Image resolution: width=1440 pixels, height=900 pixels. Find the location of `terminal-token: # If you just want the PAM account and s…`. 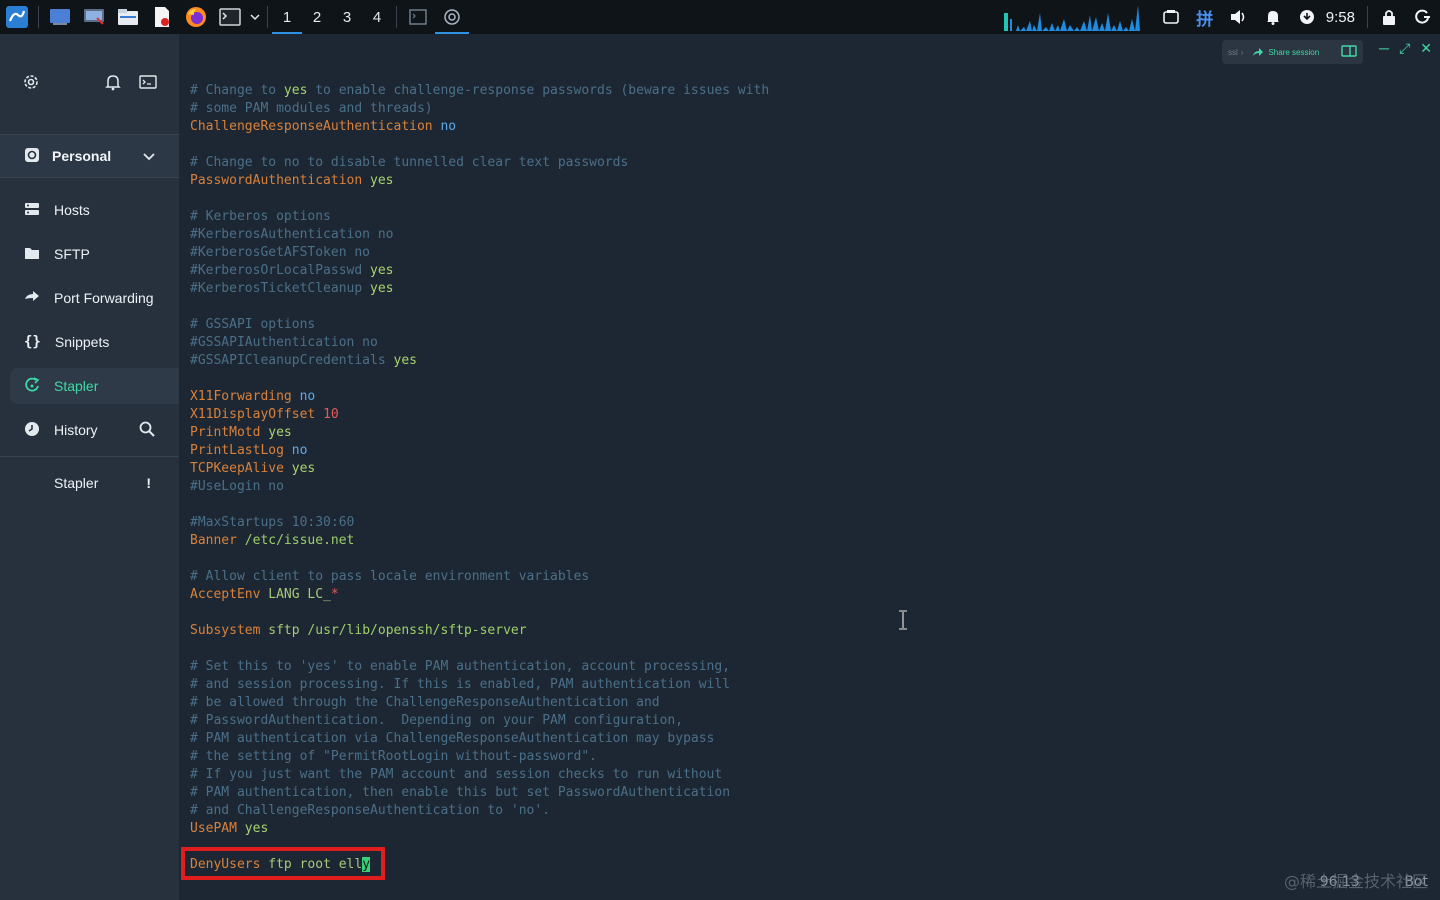

terminal-token: # If you just want the PAM account and s… is located at coordinates (456, 774).